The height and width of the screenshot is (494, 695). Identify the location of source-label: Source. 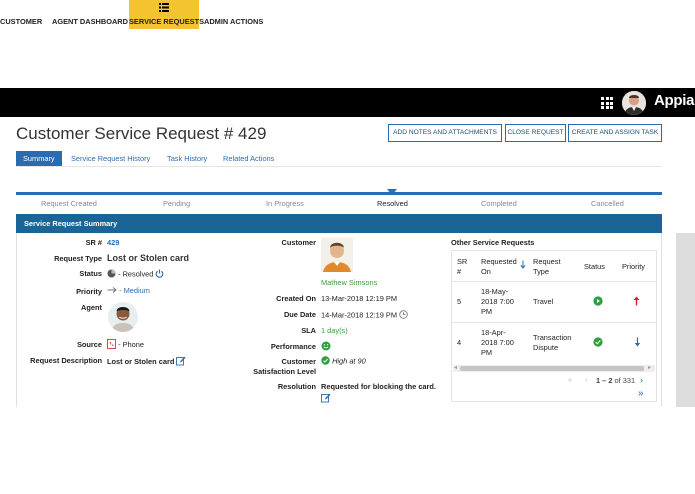
(89, 344).